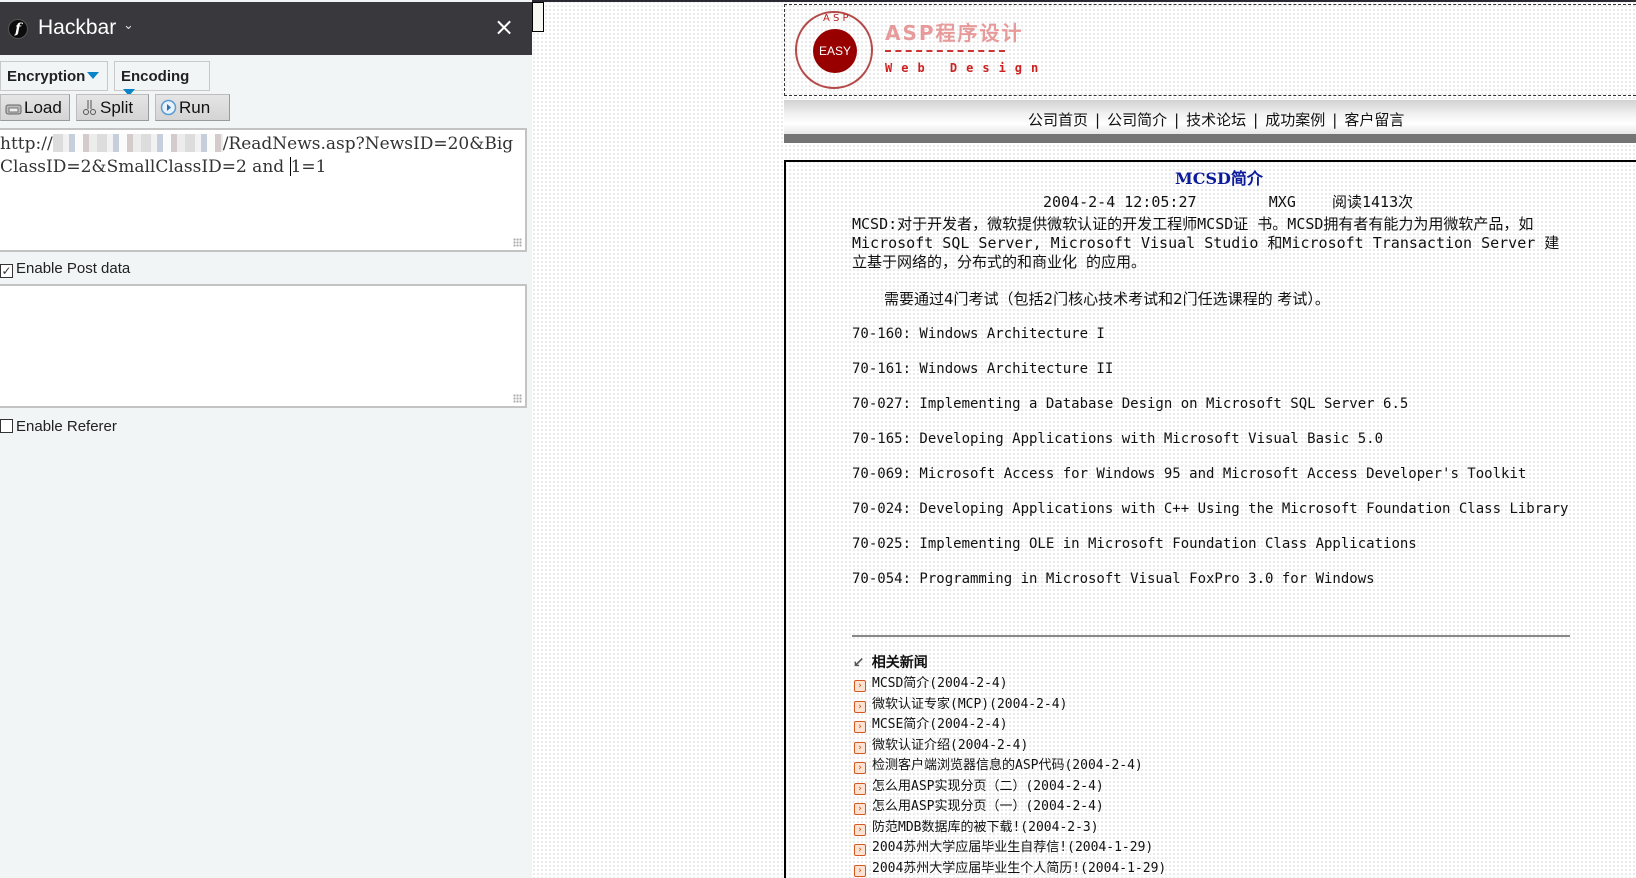  What do you see at coordinates (1210, 138) in the screenshot?
I see `navbar-bottom-bar` at bounding box center [1210, 138].